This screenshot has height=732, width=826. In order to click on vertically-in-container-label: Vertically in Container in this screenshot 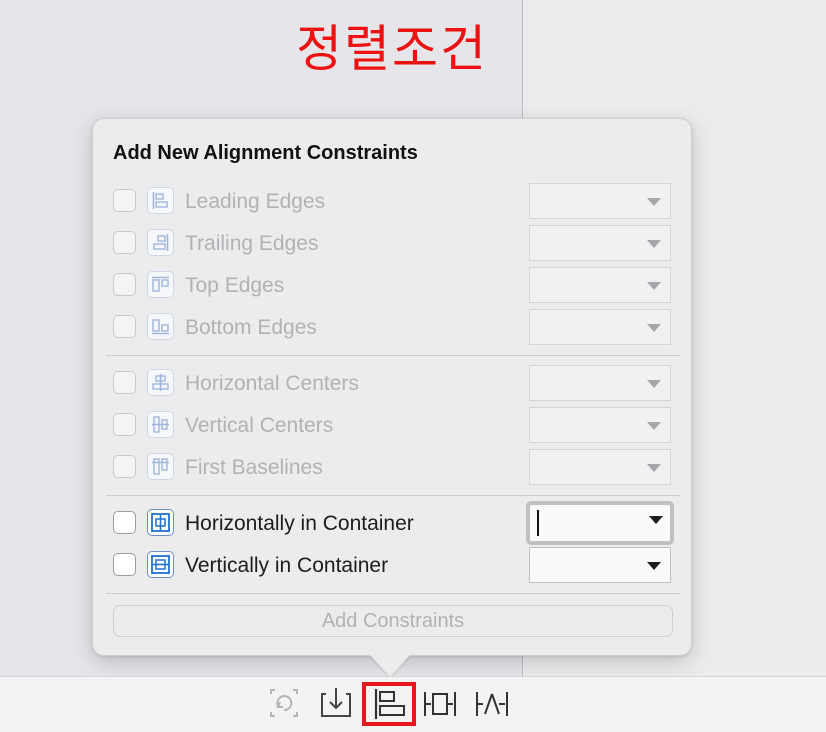, I will do `click(287, 565)`.